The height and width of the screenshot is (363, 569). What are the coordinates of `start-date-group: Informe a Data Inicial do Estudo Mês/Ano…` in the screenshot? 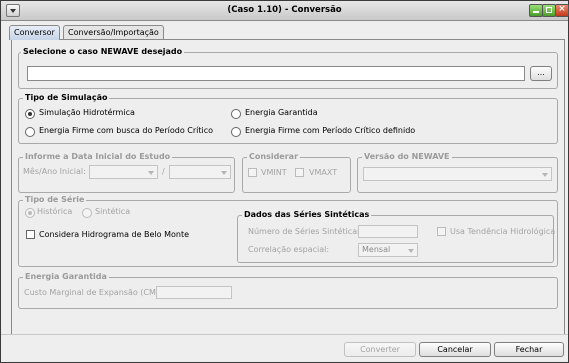 It's located at (126, 172).